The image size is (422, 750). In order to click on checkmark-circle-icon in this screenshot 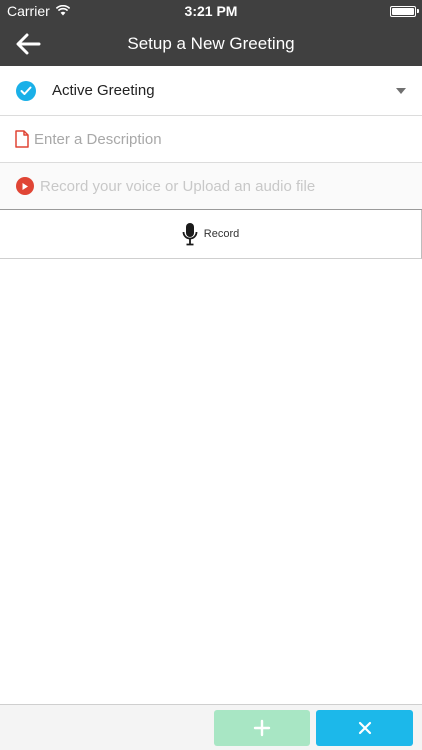, I will do `click(26, 90)`.